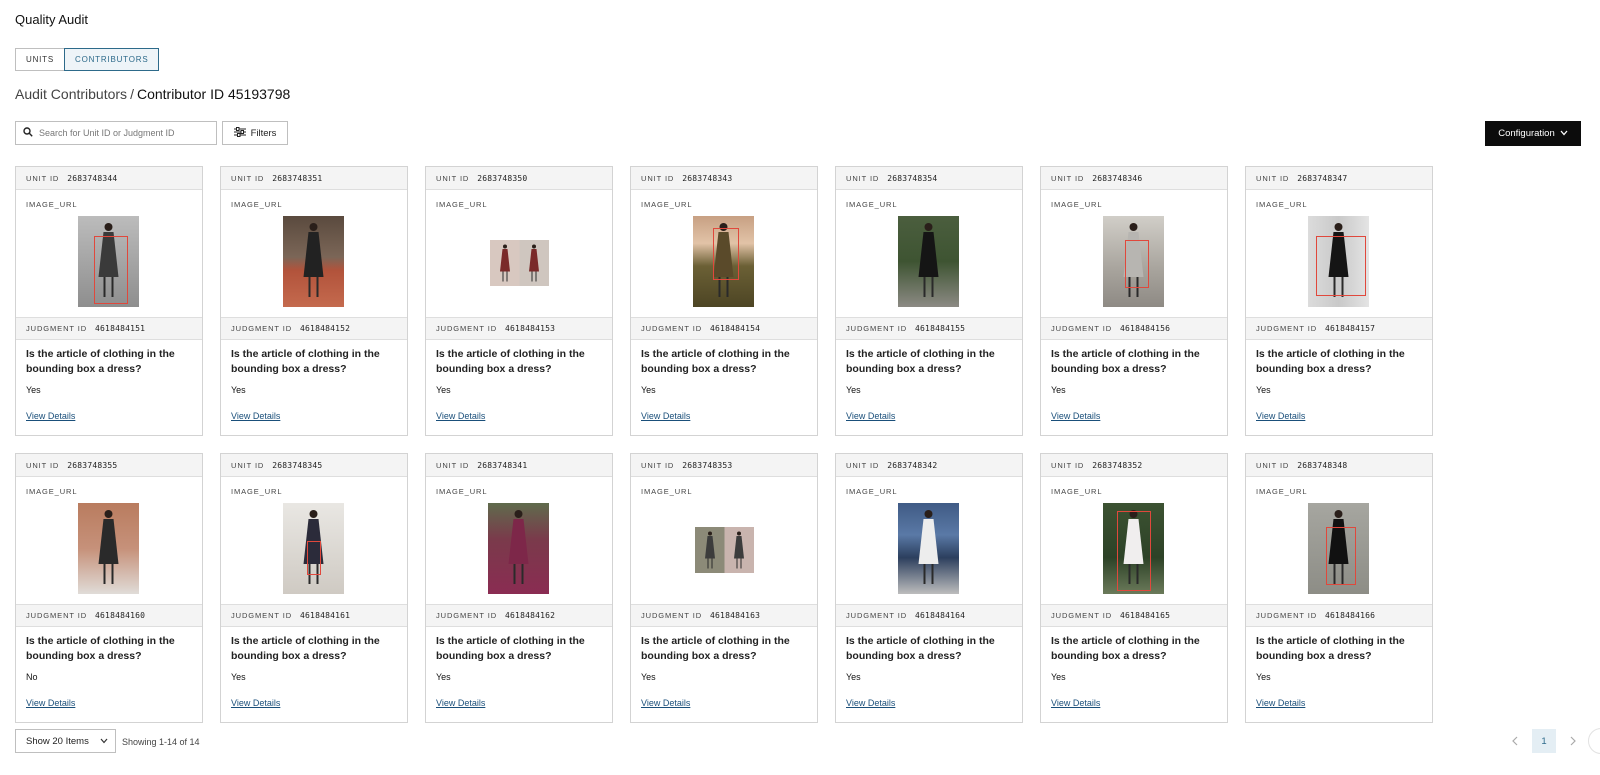 The width and height of the screenshot is (1600, 775). I want to click on help-bubble, so click(1594, 741).